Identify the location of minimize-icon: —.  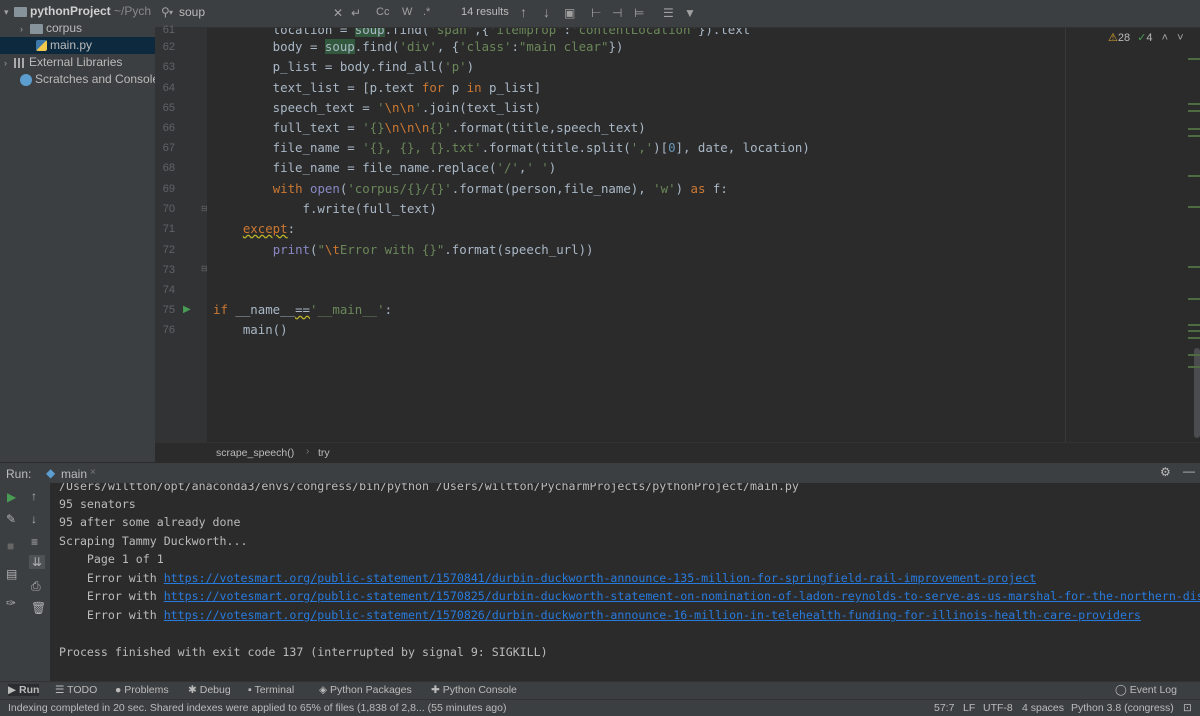
(1189, 471).